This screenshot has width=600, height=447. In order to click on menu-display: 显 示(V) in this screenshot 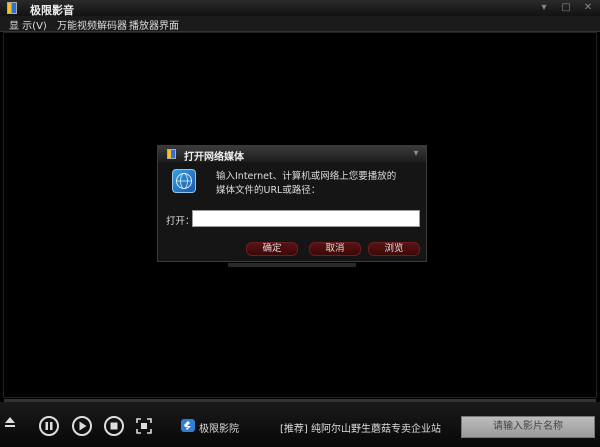, I will do `click(28, 24)`.